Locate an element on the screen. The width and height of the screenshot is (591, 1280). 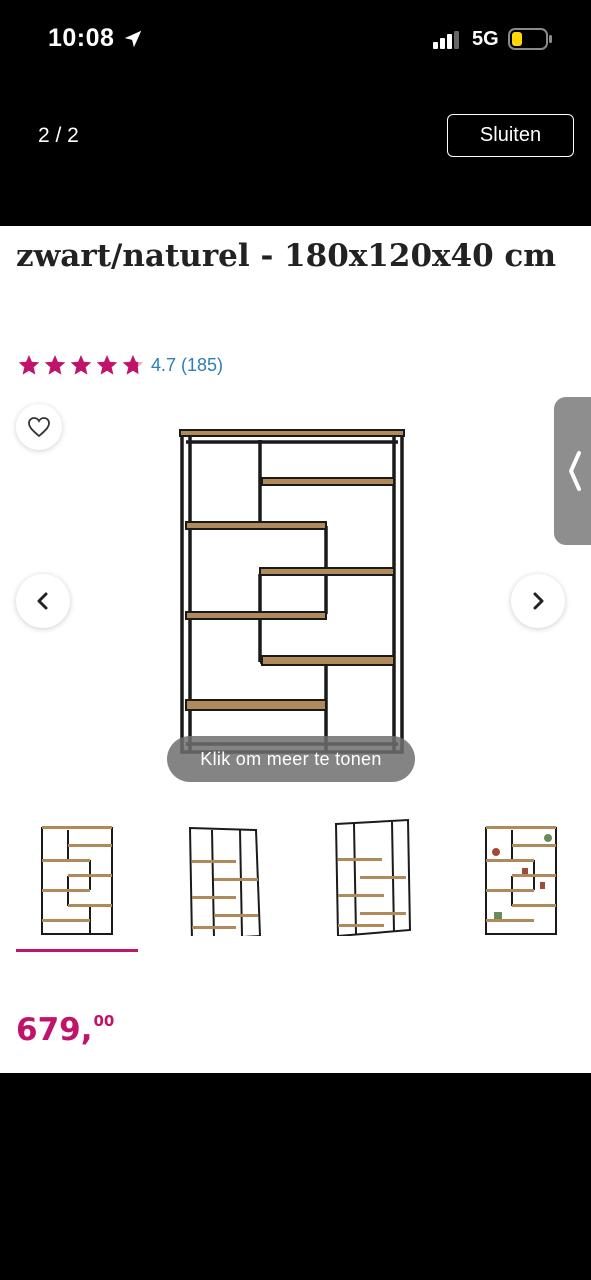
page-counter: 2 / 2 is located at coordinates (58, 135).